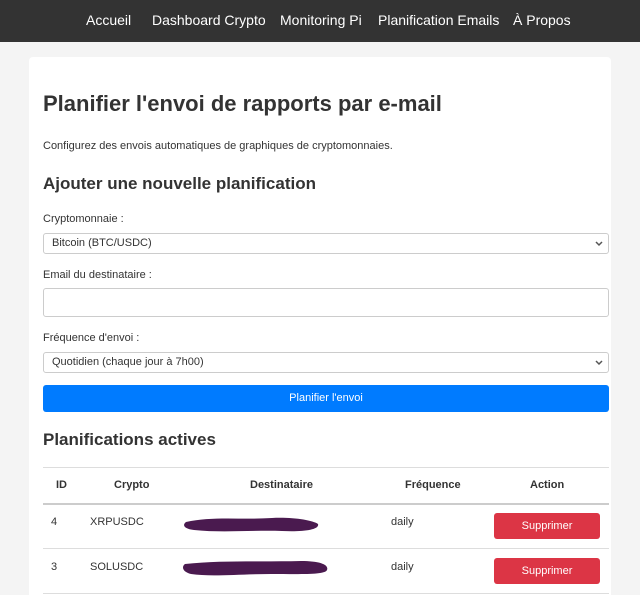 This screenshot has height=595, width=640. I want to click on nav-link-monitoring-pi: Monitoring Pi, so click(321, 20).